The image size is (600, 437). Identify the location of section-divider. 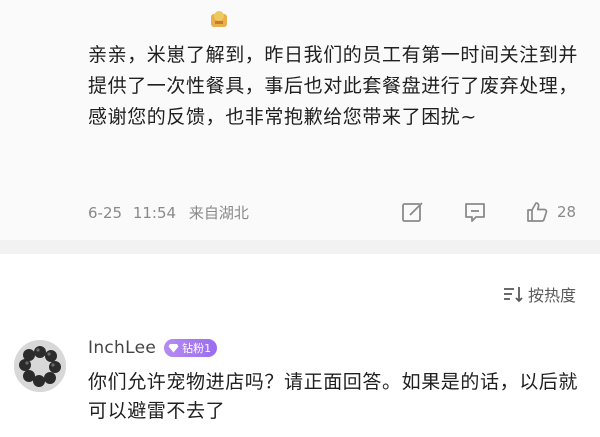
(300, 247).